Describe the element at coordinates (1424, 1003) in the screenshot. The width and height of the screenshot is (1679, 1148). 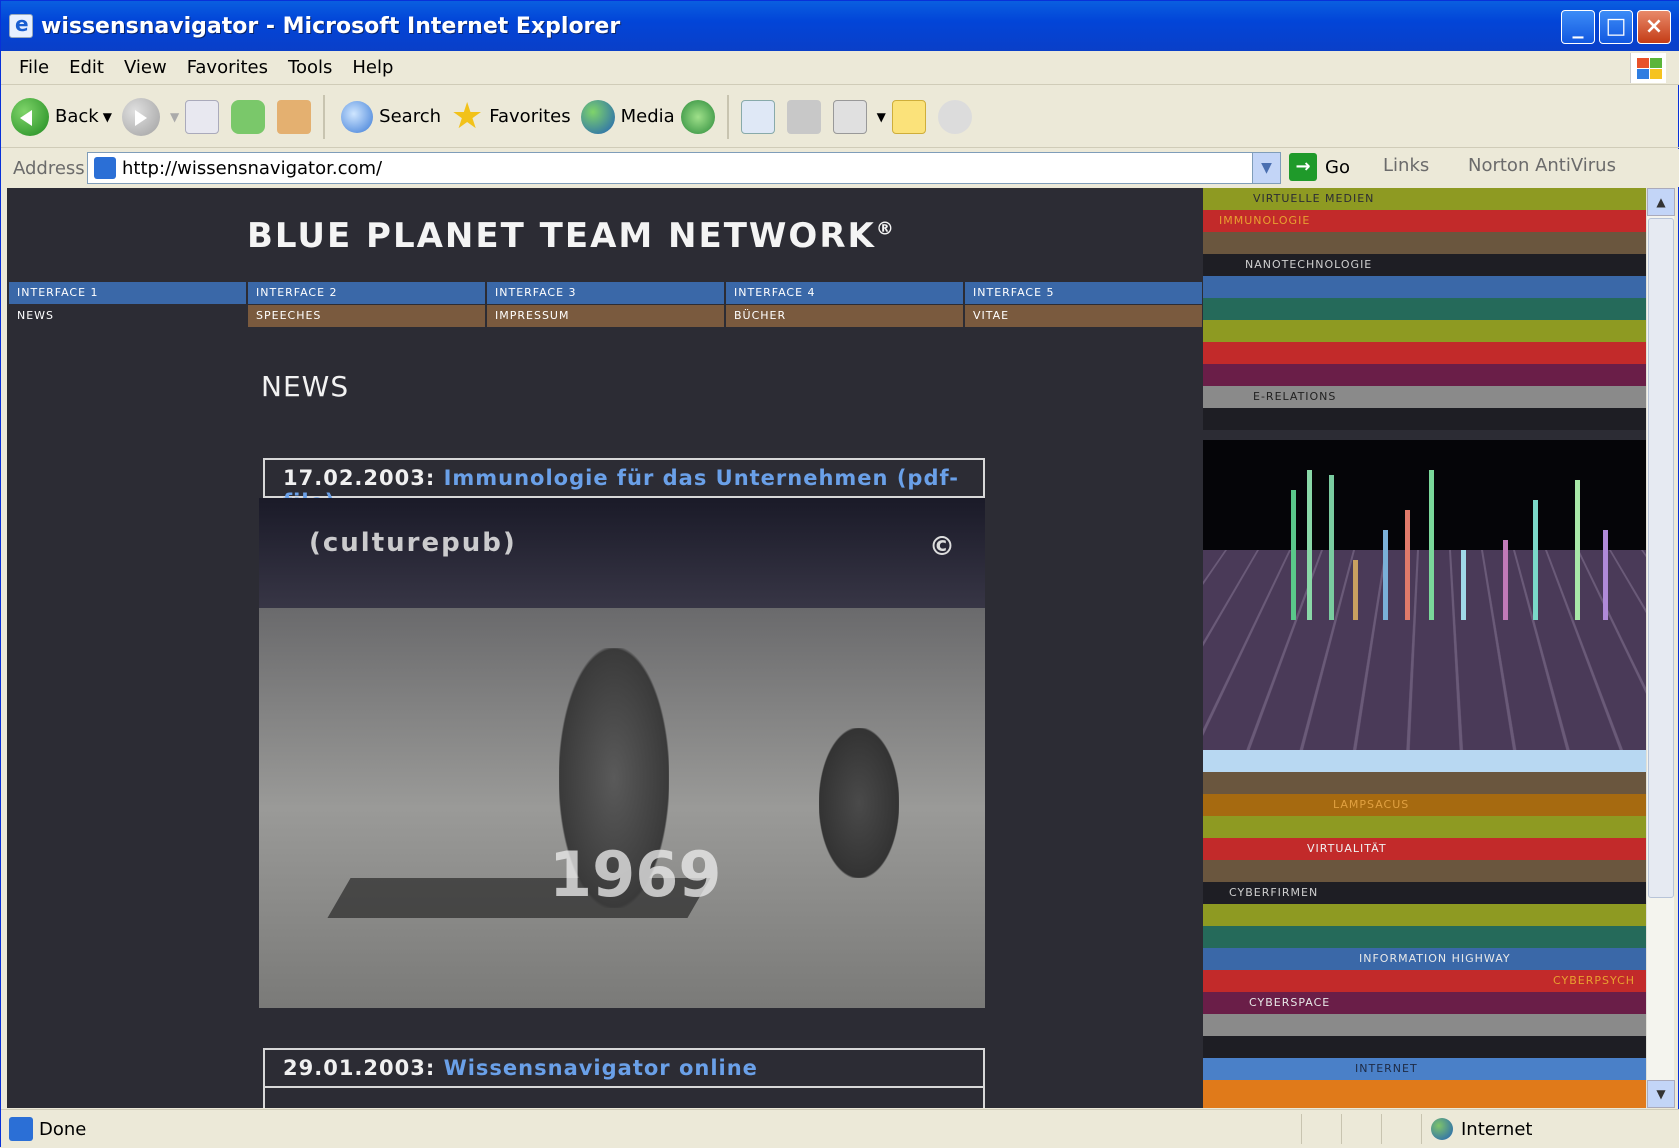
I see `topic-cyberspace: CYBERSPACE` at that location.